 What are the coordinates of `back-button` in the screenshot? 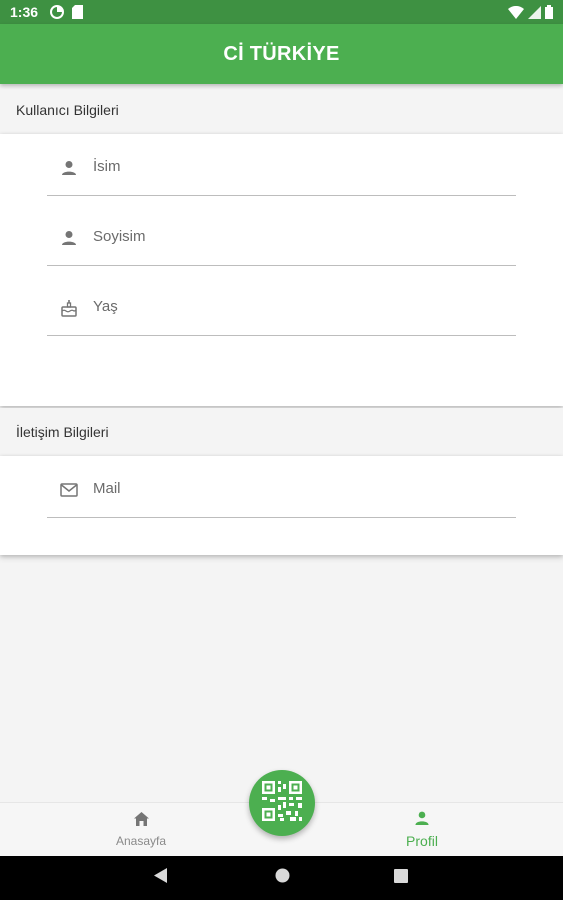 It's located at (161, 878).